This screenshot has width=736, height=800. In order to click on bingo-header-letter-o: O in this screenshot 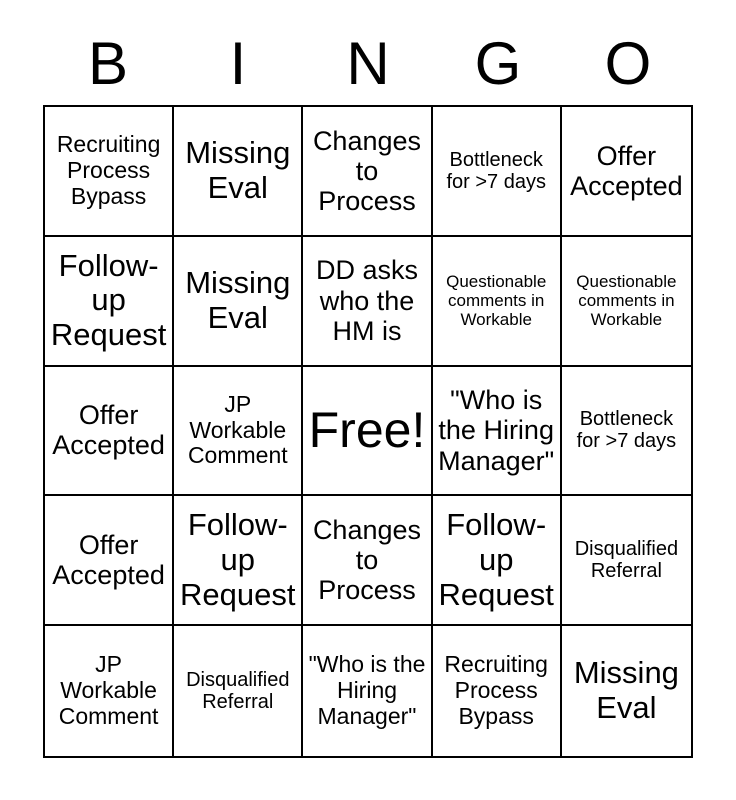, I will do `click(628, 63)`.